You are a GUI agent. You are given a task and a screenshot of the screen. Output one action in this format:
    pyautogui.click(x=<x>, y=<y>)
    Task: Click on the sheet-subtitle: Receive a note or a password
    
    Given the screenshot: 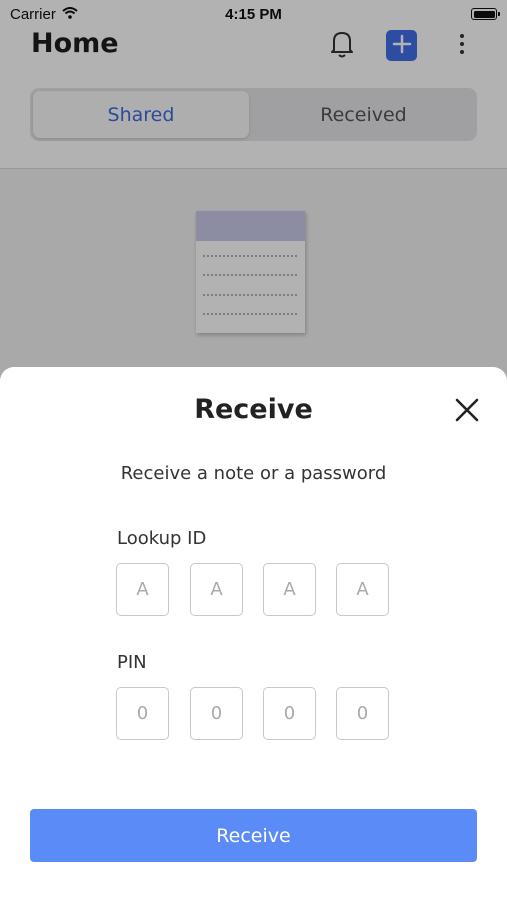 What is the action you would take?
    pyautogui.click(x=253, y=473)
    